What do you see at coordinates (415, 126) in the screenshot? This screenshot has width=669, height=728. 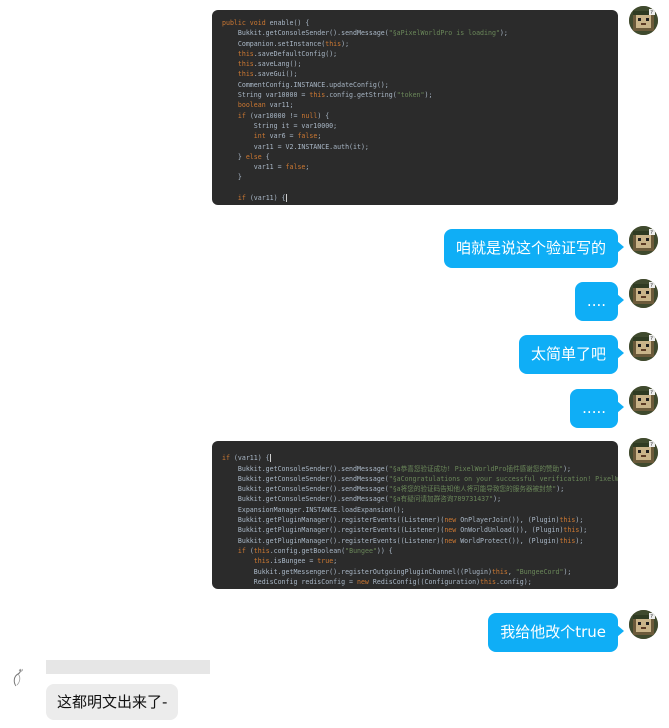 I see `code-line: String it = var10000;` at bounding box center [415, 126].